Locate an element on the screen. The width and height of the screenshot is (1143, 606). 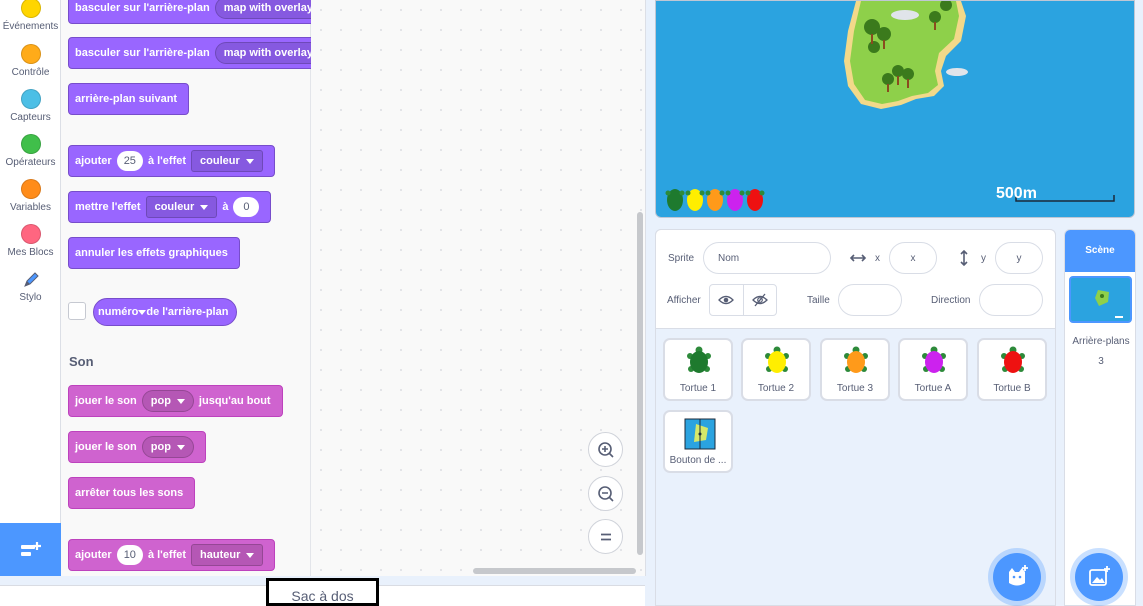
eye-slash-icon is located at coordinates (759, 300).